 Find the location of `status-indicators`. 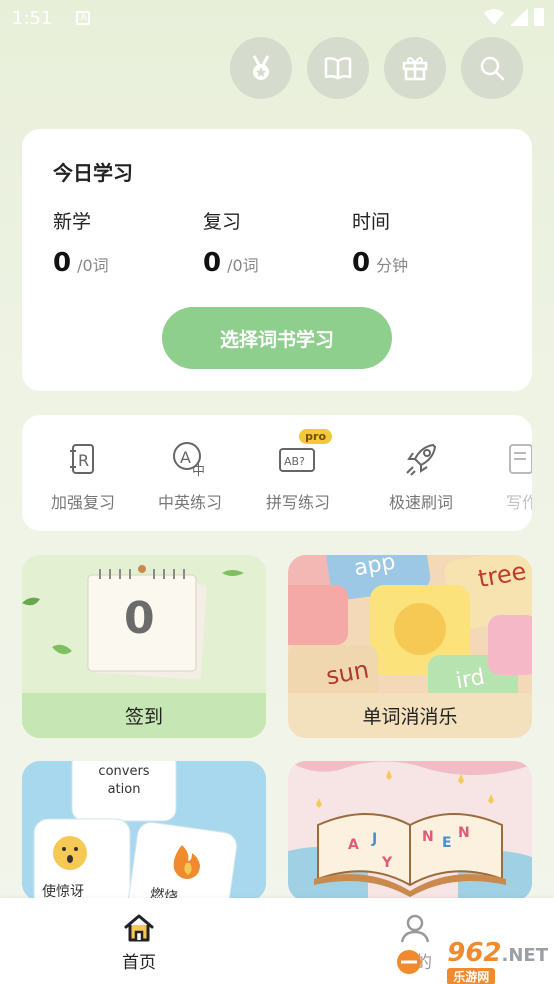

status-indicators is located at coordinates (514, 17).